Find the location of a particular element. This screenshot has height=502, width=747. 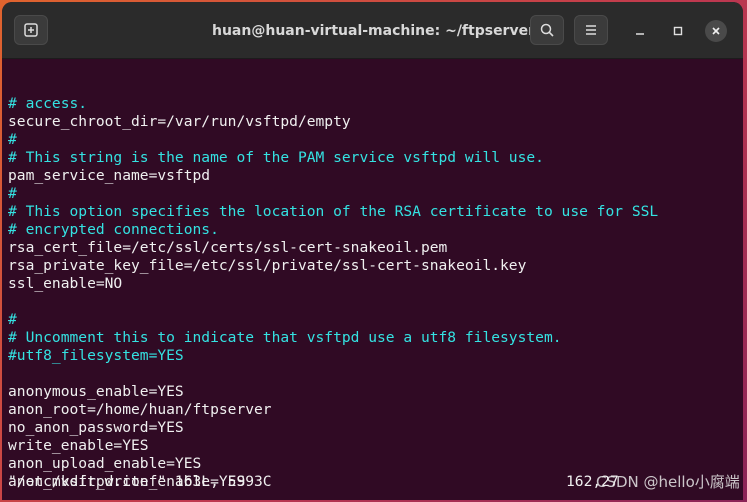

editor-line: anon_root=/home/huan/ftpserver is located at coordinates (140, 409).